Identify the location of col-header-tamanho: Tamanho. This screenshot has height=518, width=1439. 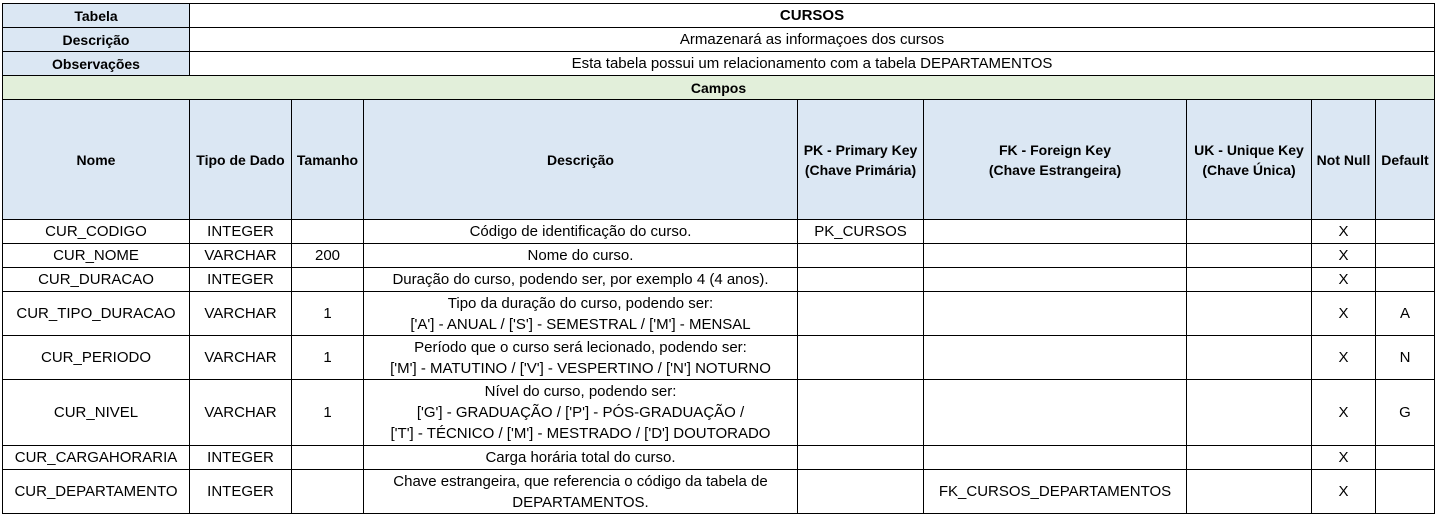
(327, 159).